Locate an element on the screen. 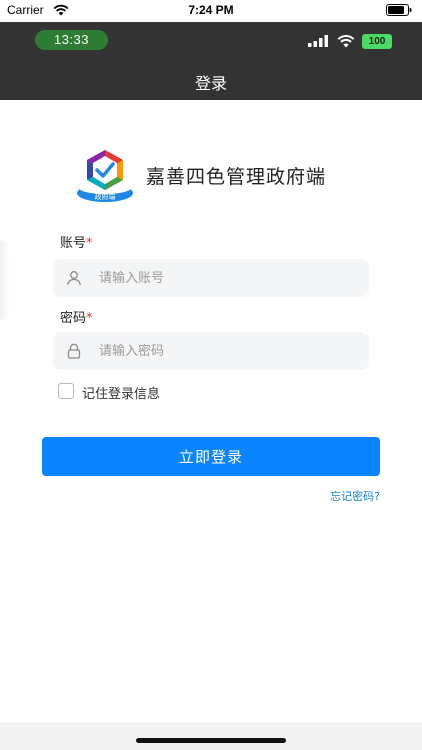 The height and width of the screenshot is (750, 422). status-time: 7:24 PM is located at coordinates (211, 10).